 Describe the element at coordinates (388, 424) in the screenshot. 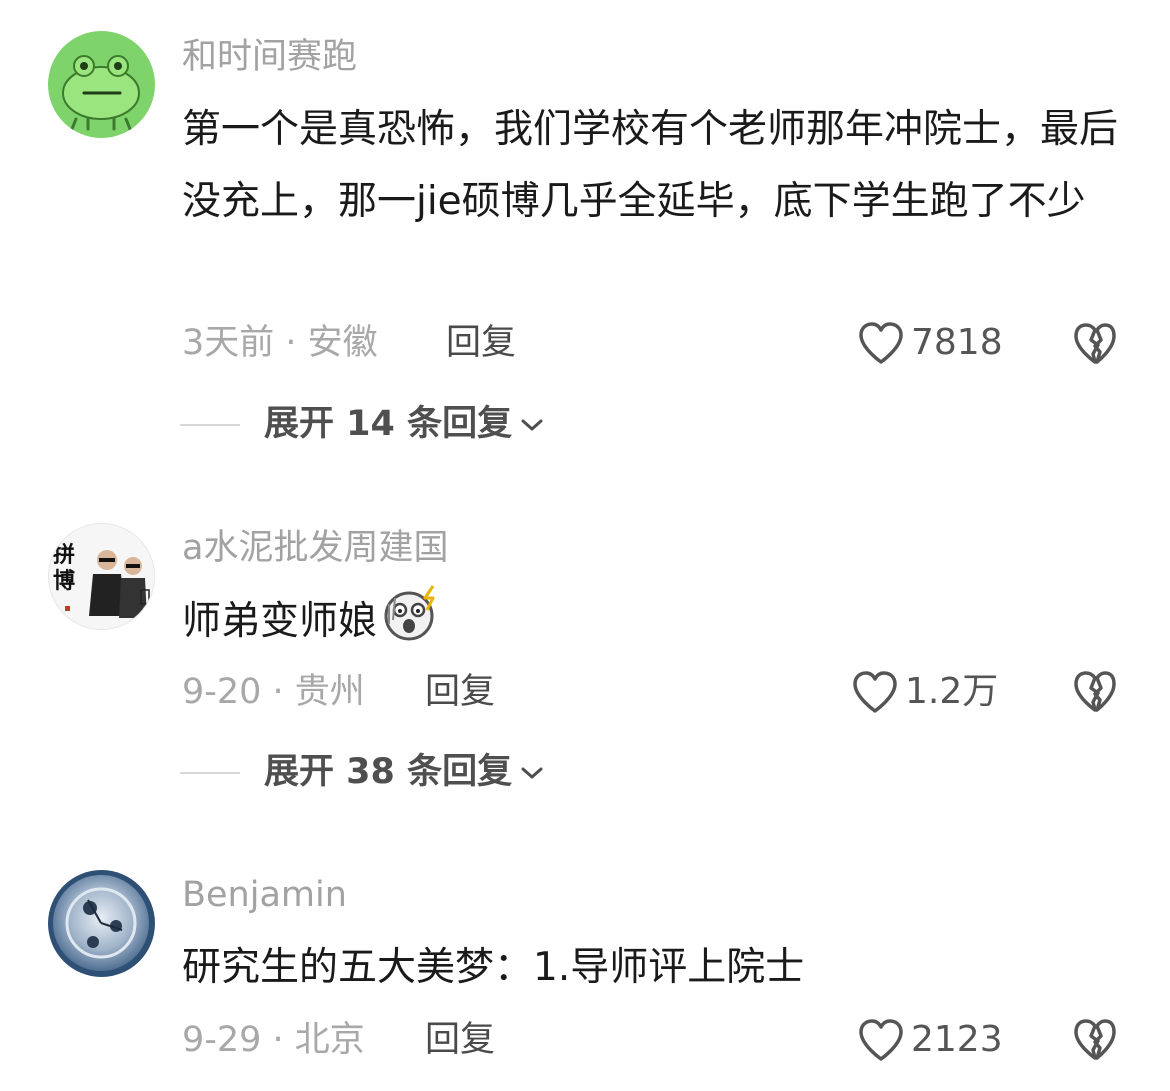

I see `expand-replies-label: 展开 14 条回复` at that location.